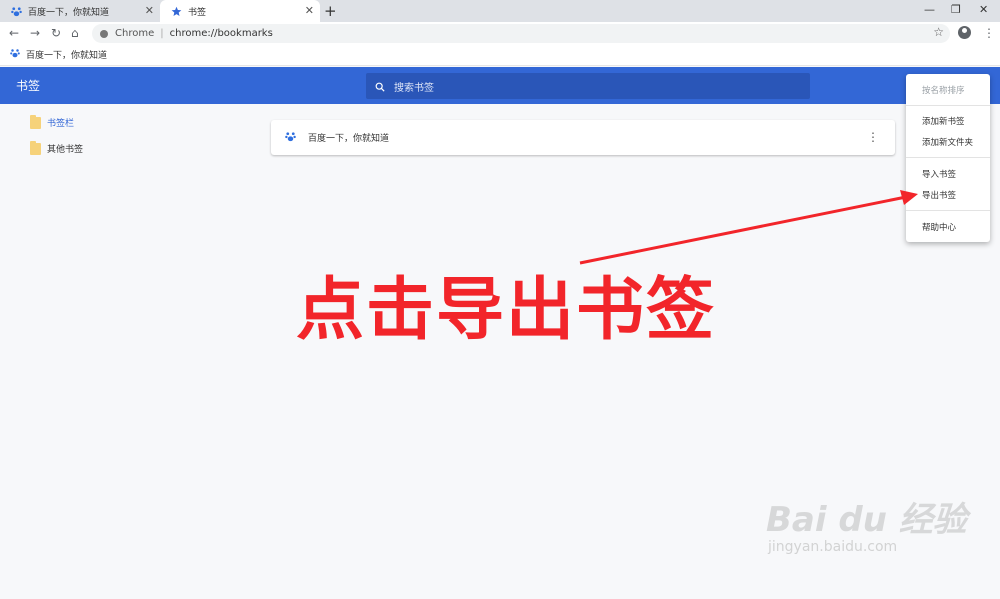 The width and height of the screenshot is (1000, 599). I want to click on watermark-logo: Bai du 经验, so click(866, 520).